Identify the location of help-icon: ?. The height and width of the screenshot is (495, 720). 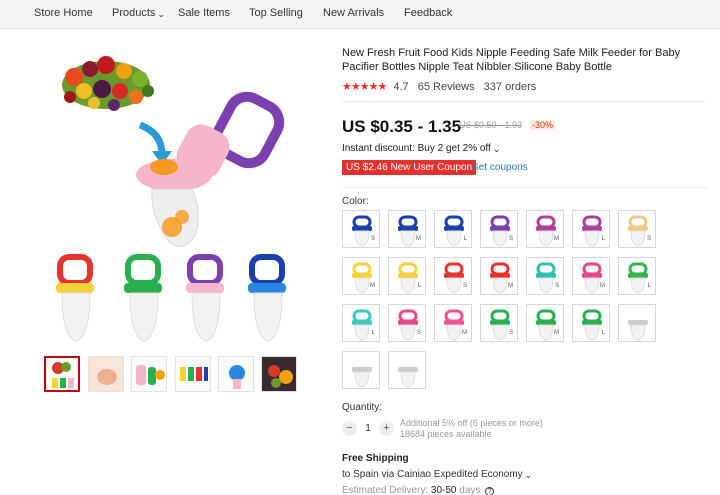
(490, 491).